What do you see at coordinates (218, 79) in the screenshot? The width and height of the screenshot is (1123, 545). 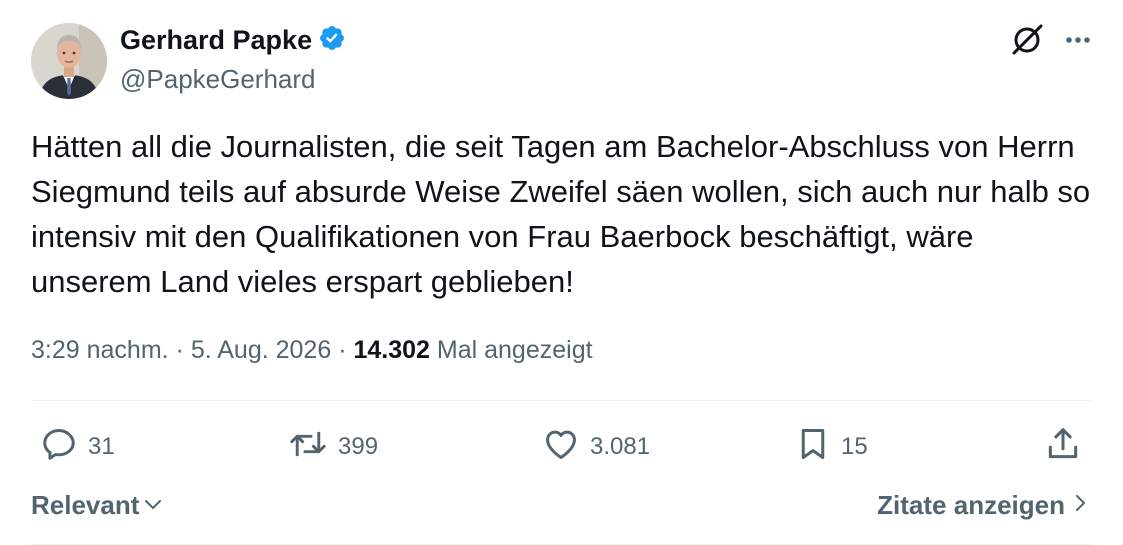 I see `author-handle: @PapkeGerhard` at bounding box center [218, 79].